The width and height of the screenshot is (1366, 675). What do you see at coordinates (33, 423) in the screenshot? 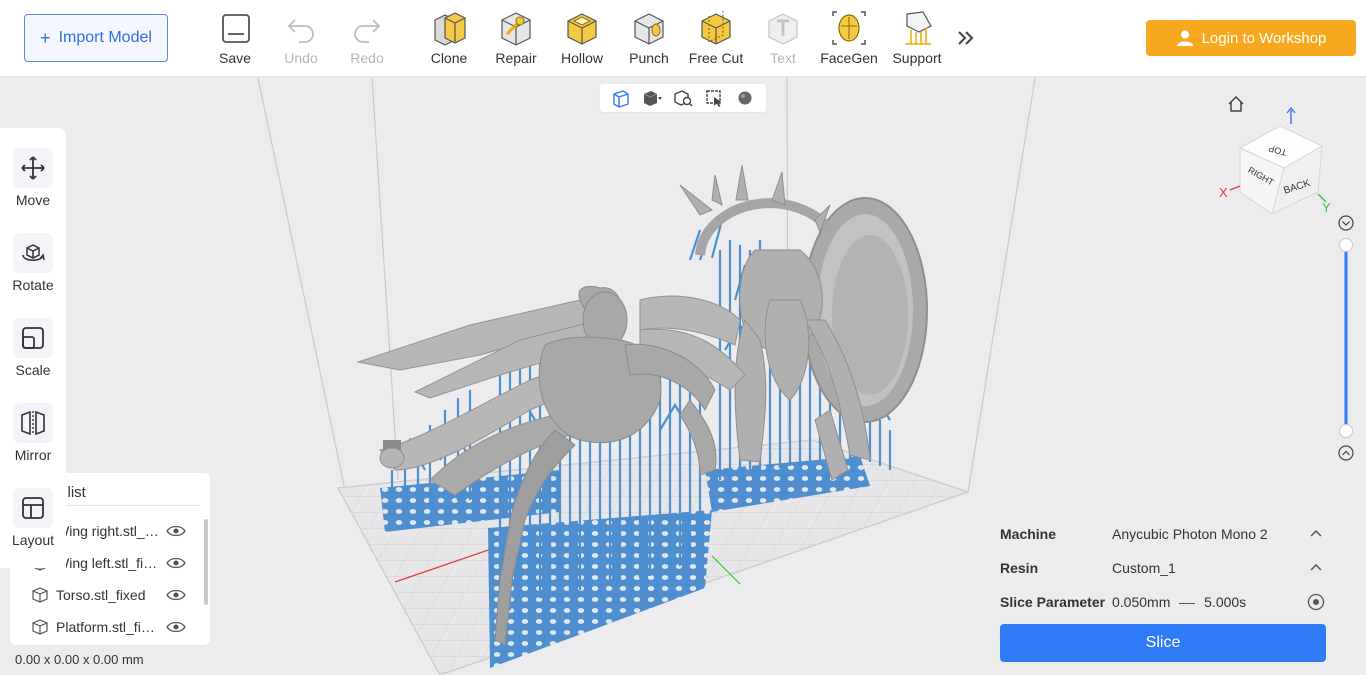
I see `mirror-icon` at bounding box center [33, 423].